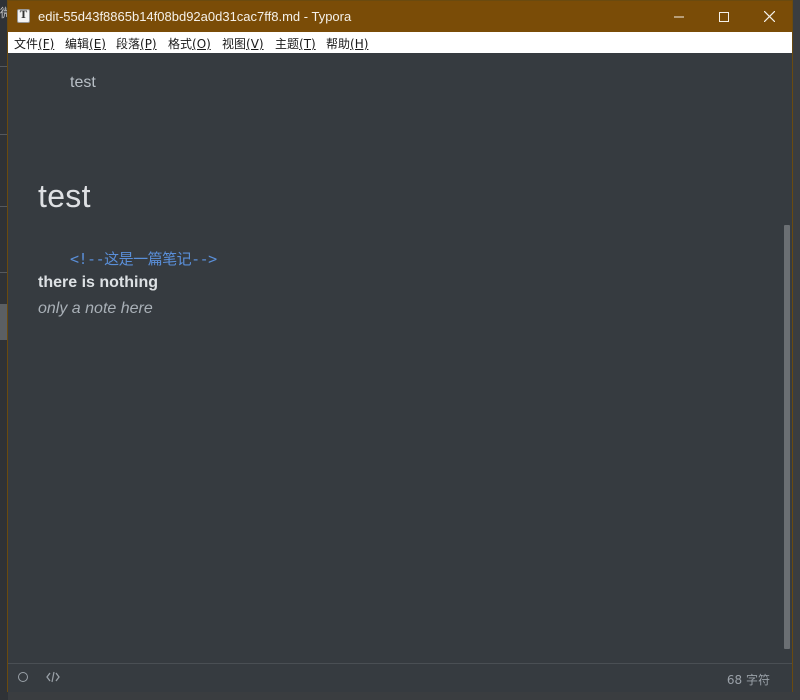 Image resolution: width=800 pixels, height=700 pixels. I want to click on menu-view-label: 视图, so click(234, 44).